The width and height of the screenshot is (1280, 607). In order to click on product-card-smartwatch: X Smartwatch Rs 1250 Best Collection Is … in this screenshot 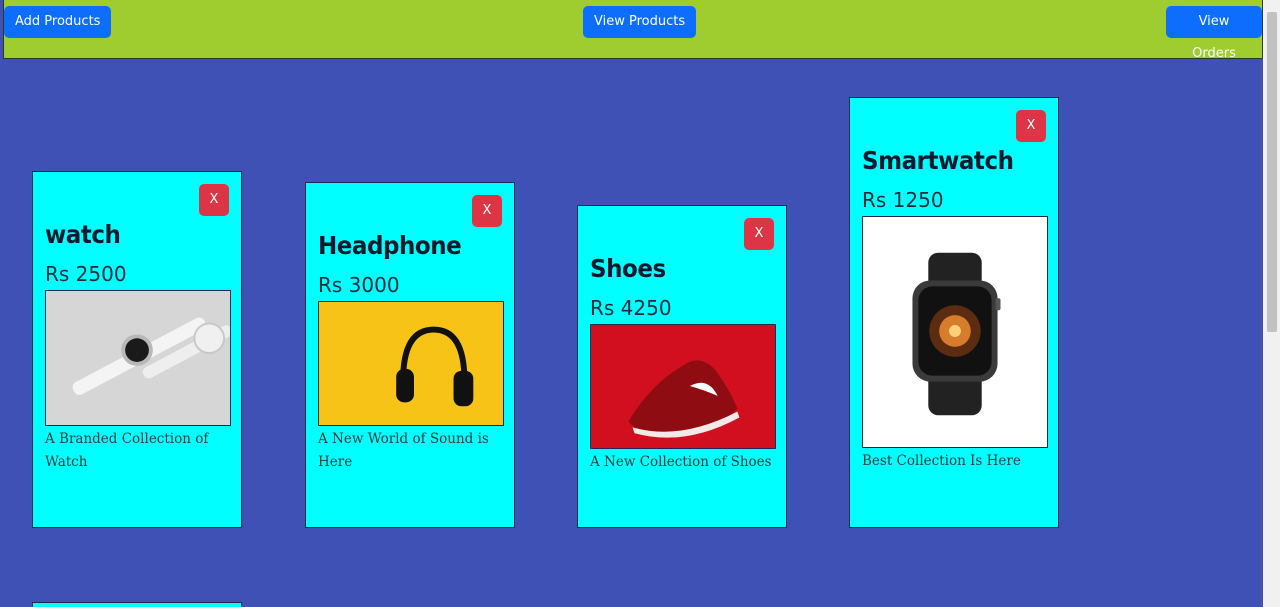, I will do `click(954, 312)`.